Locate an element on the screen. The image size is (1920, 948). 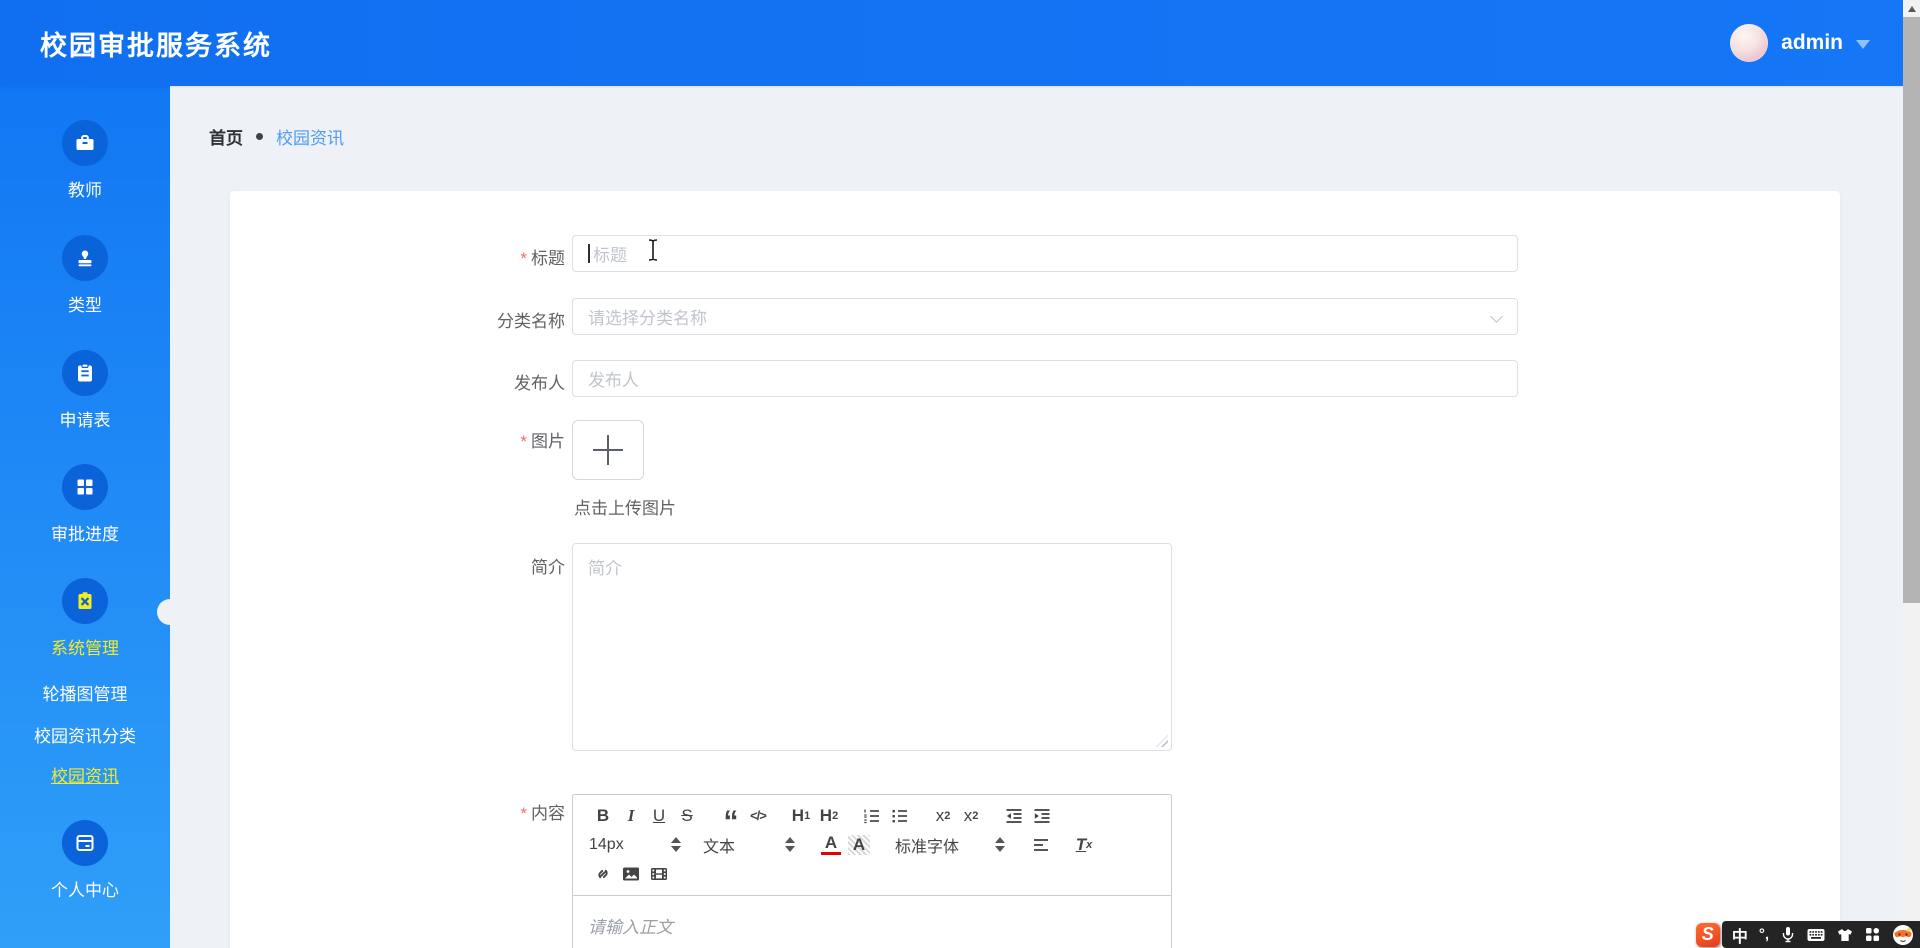
strikethrough-button: S is located at coordinates (687, 816).